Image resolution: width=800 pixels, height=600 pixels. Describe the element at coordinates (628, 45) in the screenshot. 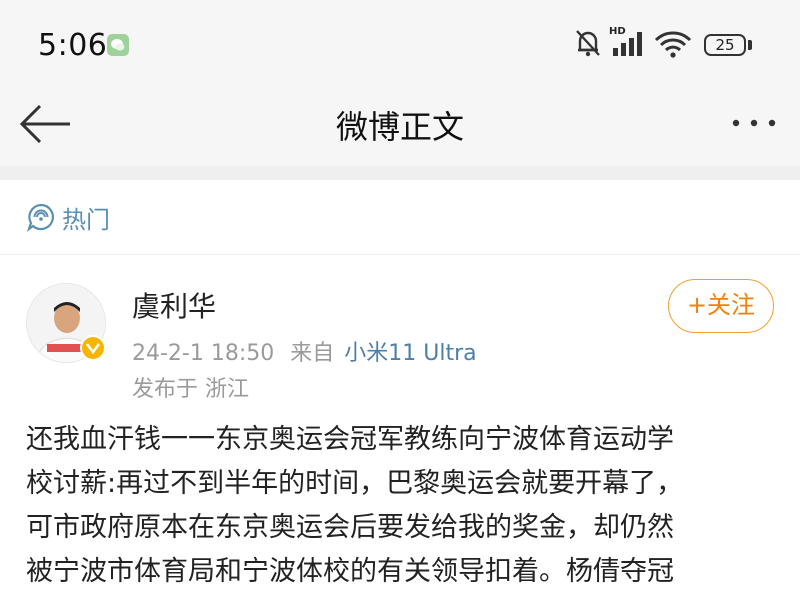

I see `signal-icon` at that location.